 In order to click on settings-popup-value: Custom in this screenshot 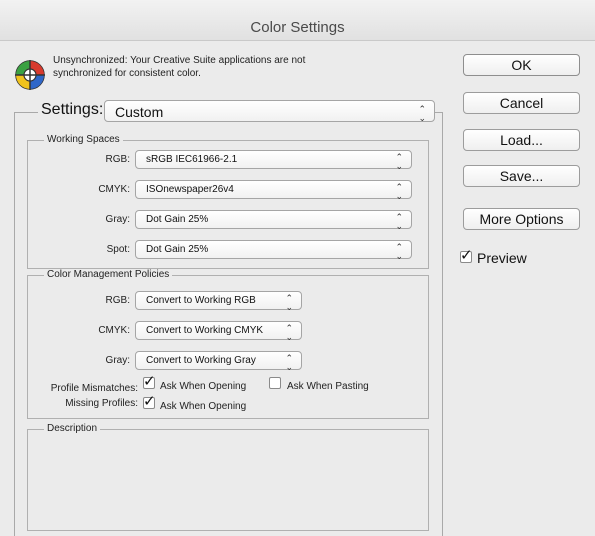, I will do `click(139, 112)`.